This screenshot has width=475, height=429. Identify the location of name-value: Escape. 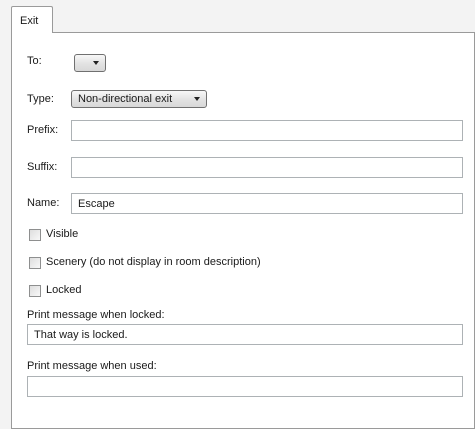
(96, 203).